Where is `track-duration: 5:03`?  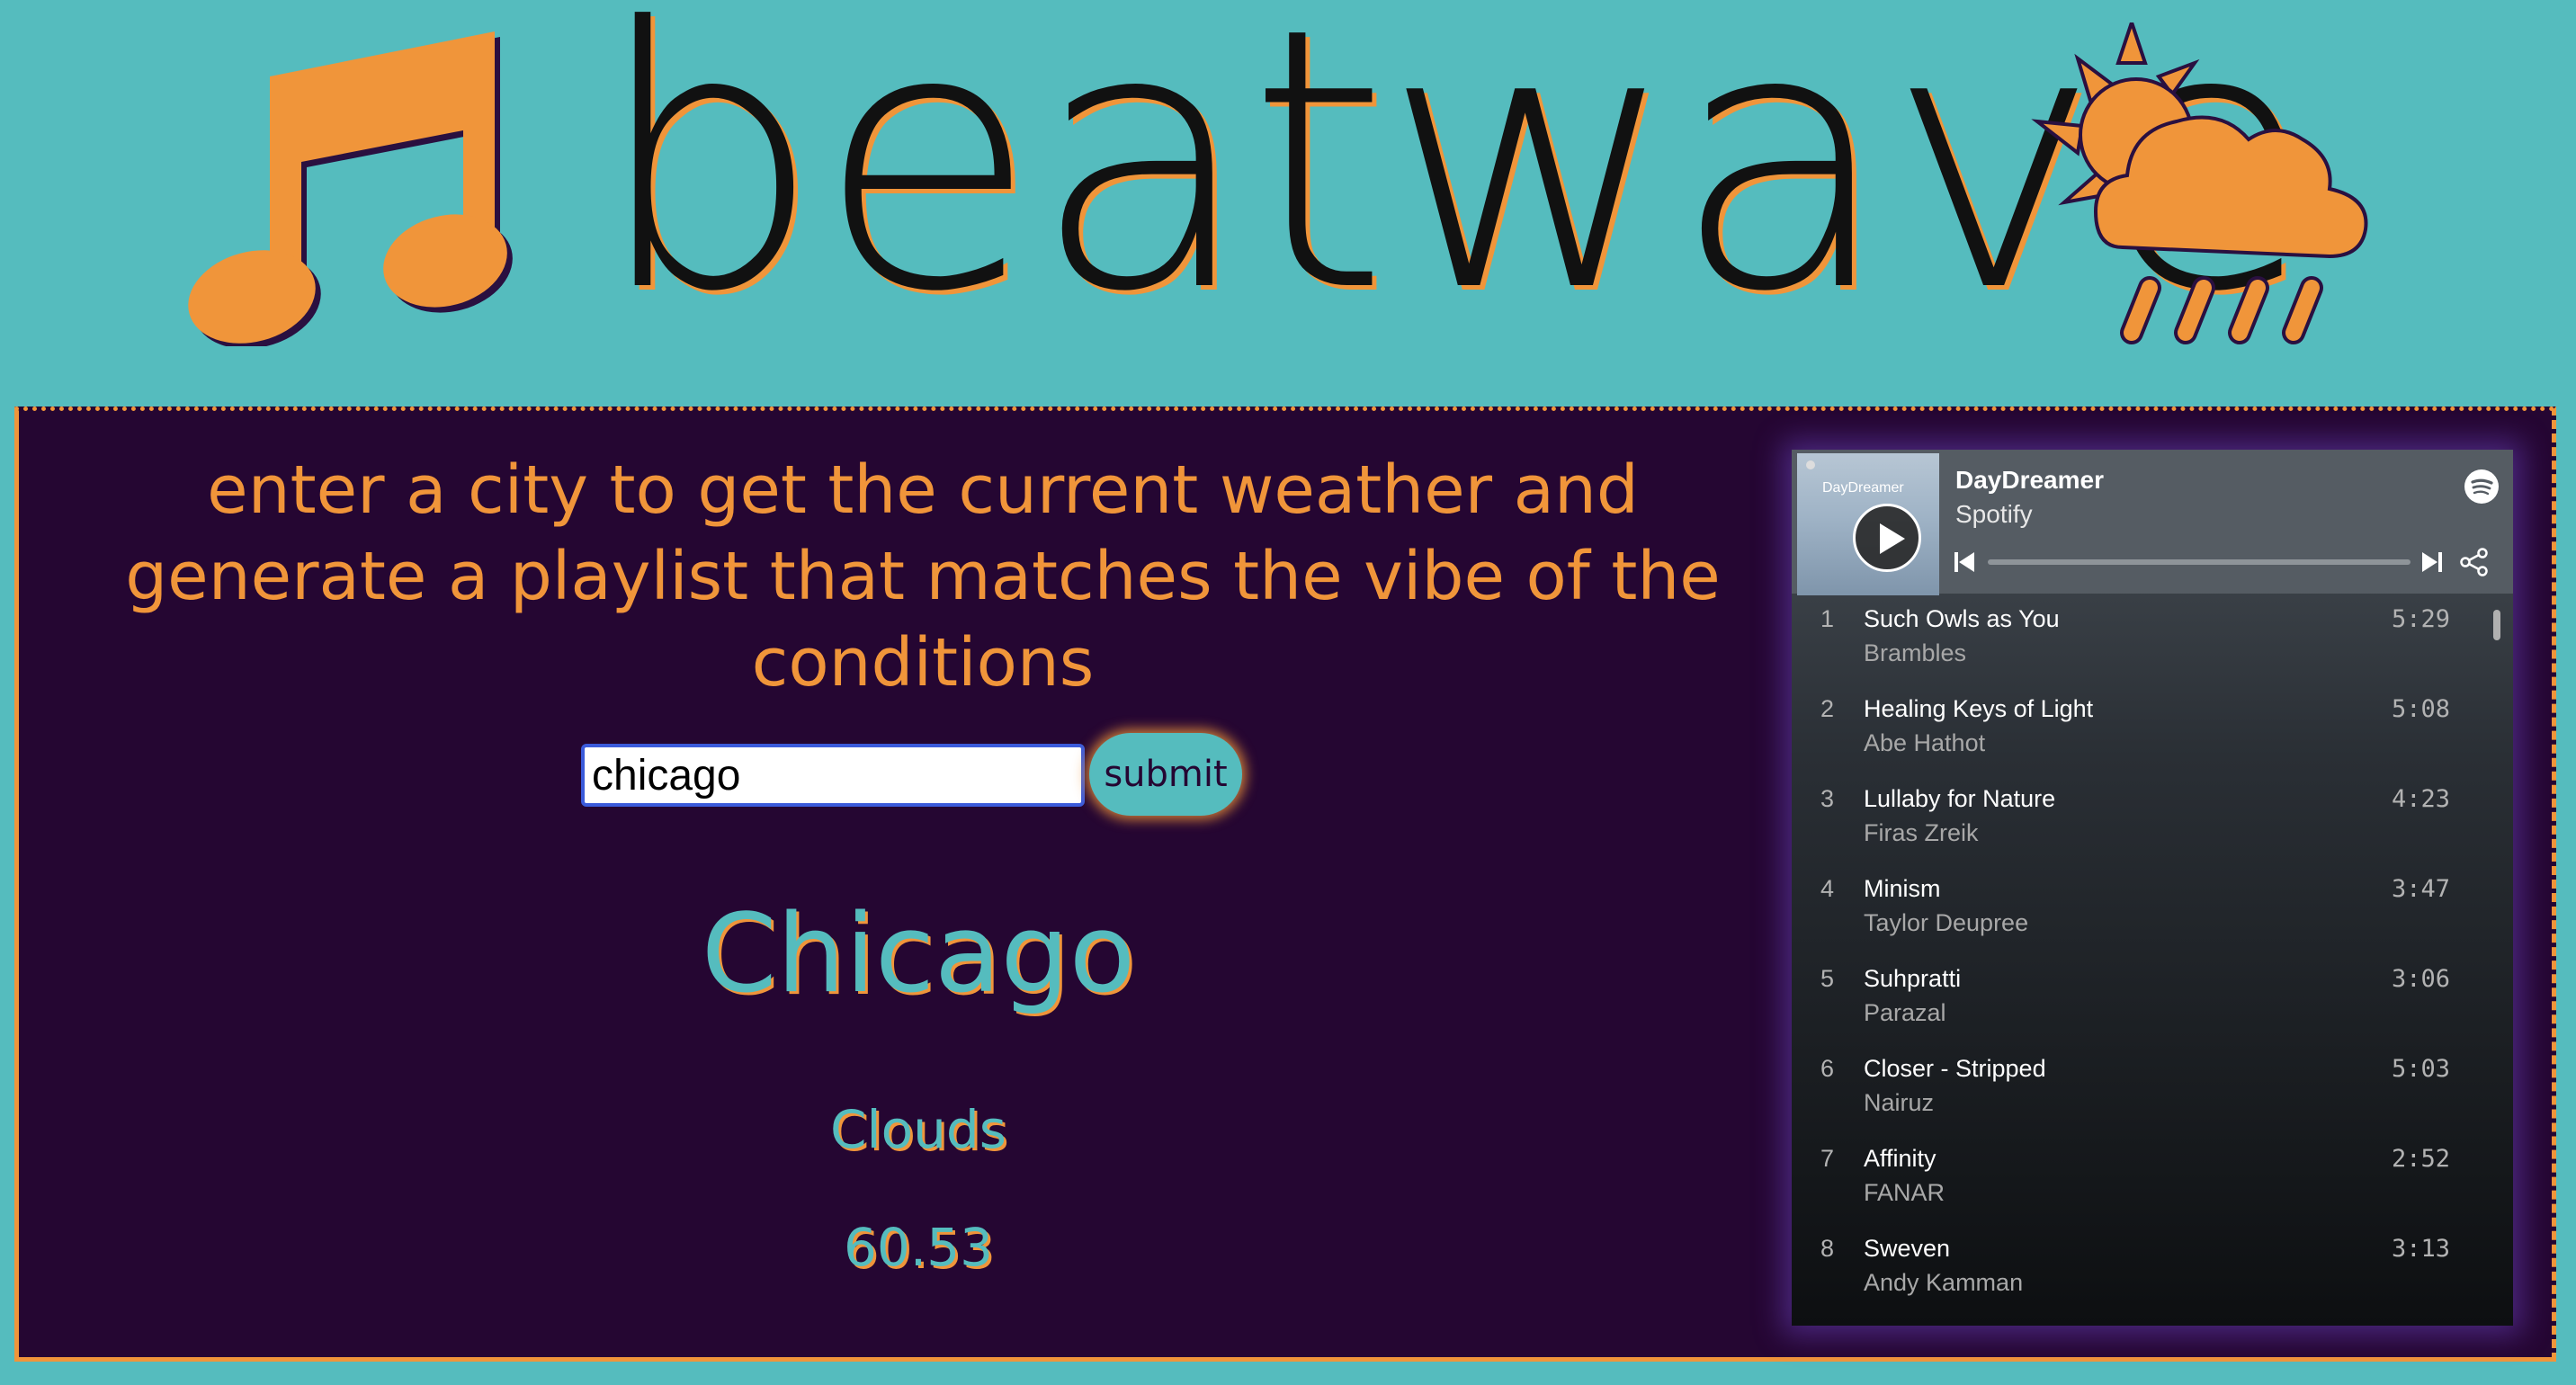
track-duration: 5:03 is located at coordinates (2420, 1069).